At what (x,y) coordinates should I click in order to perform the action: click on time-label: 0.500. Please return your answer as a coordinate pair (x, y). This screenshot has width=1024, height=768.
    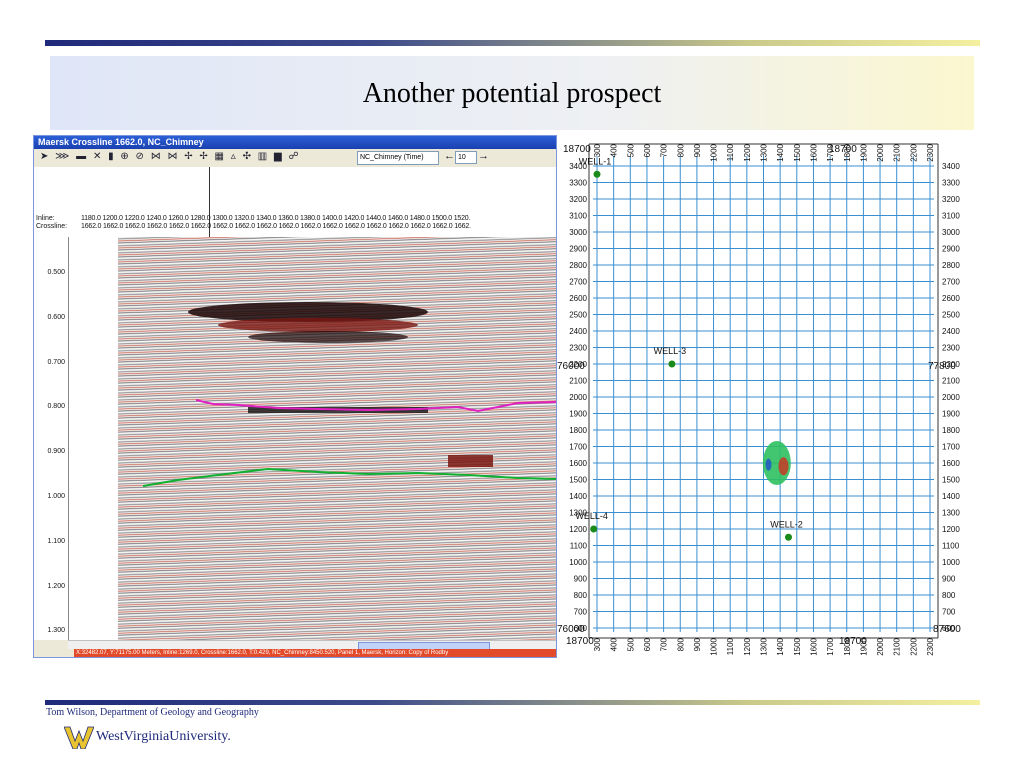
    Looking at the image, I should click on (56, 272).